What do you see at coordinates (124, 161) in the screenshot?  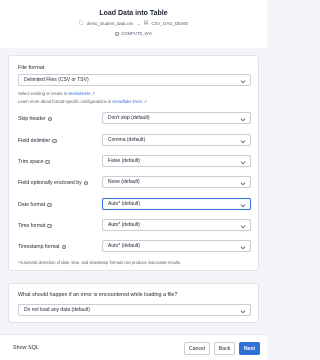 I see `trim-space-value: False (default)` at bounding box center [124, 161].